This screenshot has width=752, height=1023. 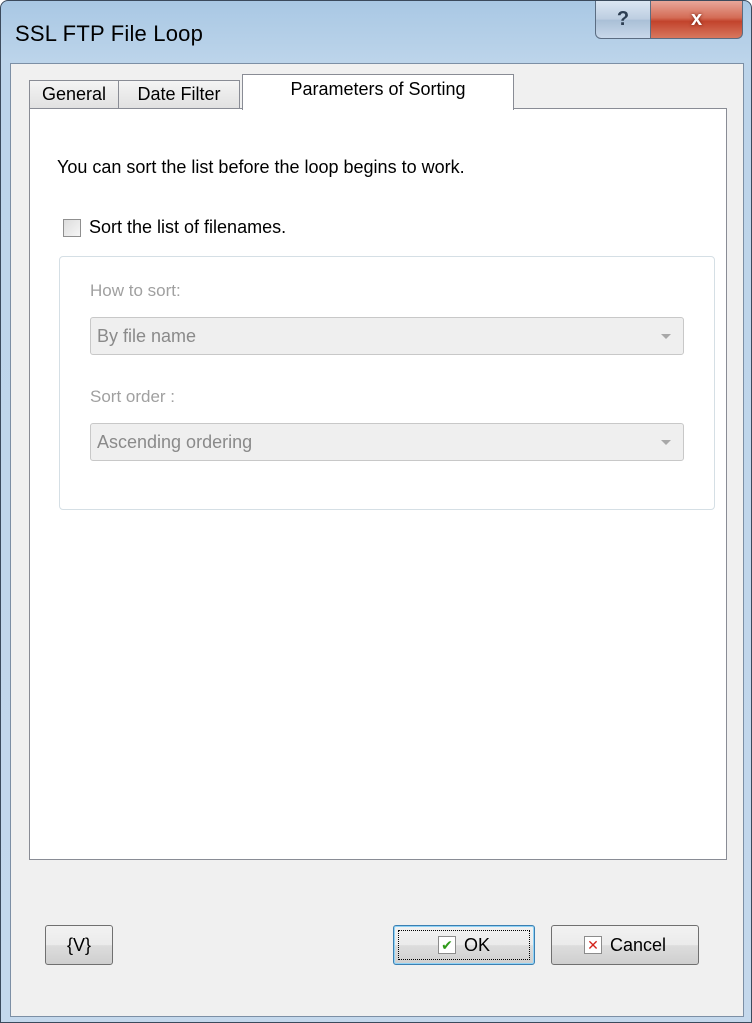 I want to click on caption-buttons: ? x, so click(x=669, y=20).